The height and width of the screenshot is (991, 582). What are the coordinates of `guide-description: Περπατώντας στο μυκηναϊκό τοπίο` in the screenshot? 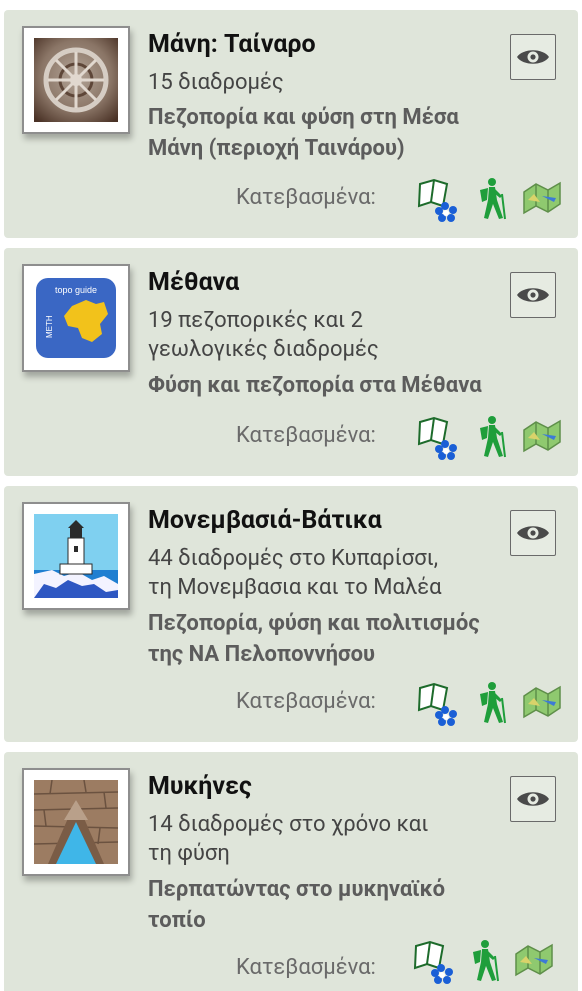 It's located at (353, 905).